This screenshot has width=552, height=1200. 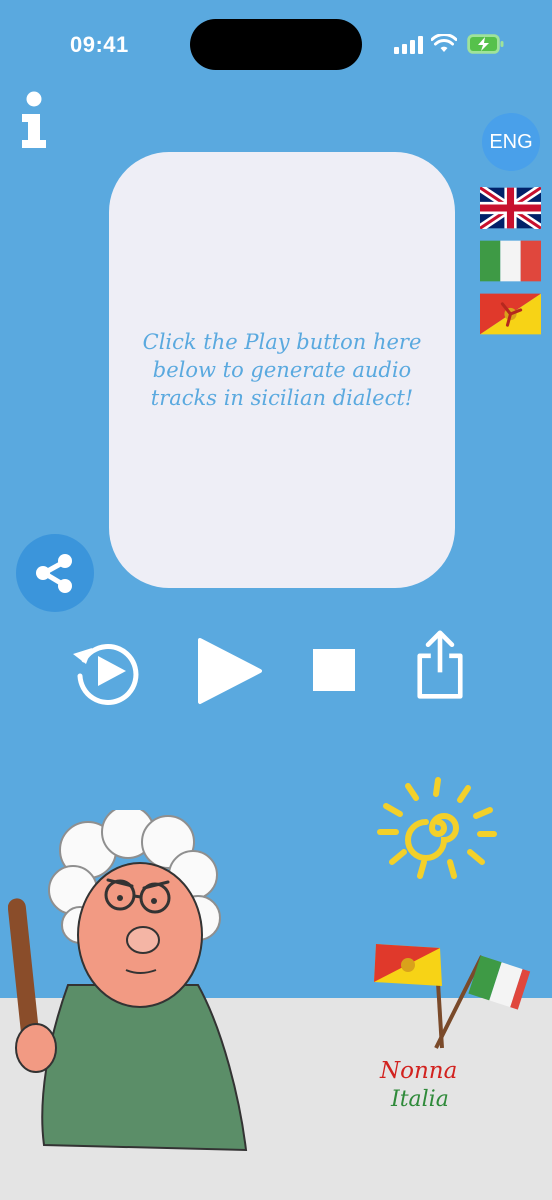 What do you see at coordinates (35, 121) in the screenshot?
I see `info-icon` at bounding box center [35, 121].